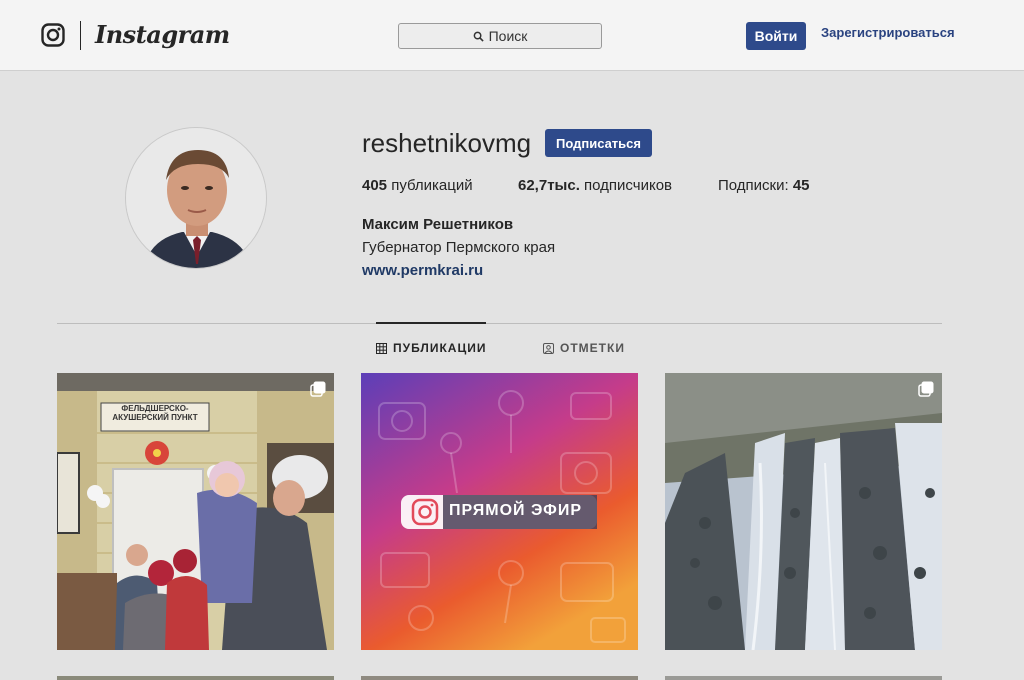 This screenshot has height=680, width=1024. I want to click on followers-stat: 62,7тыс. подписчиков, so click(595, 185).